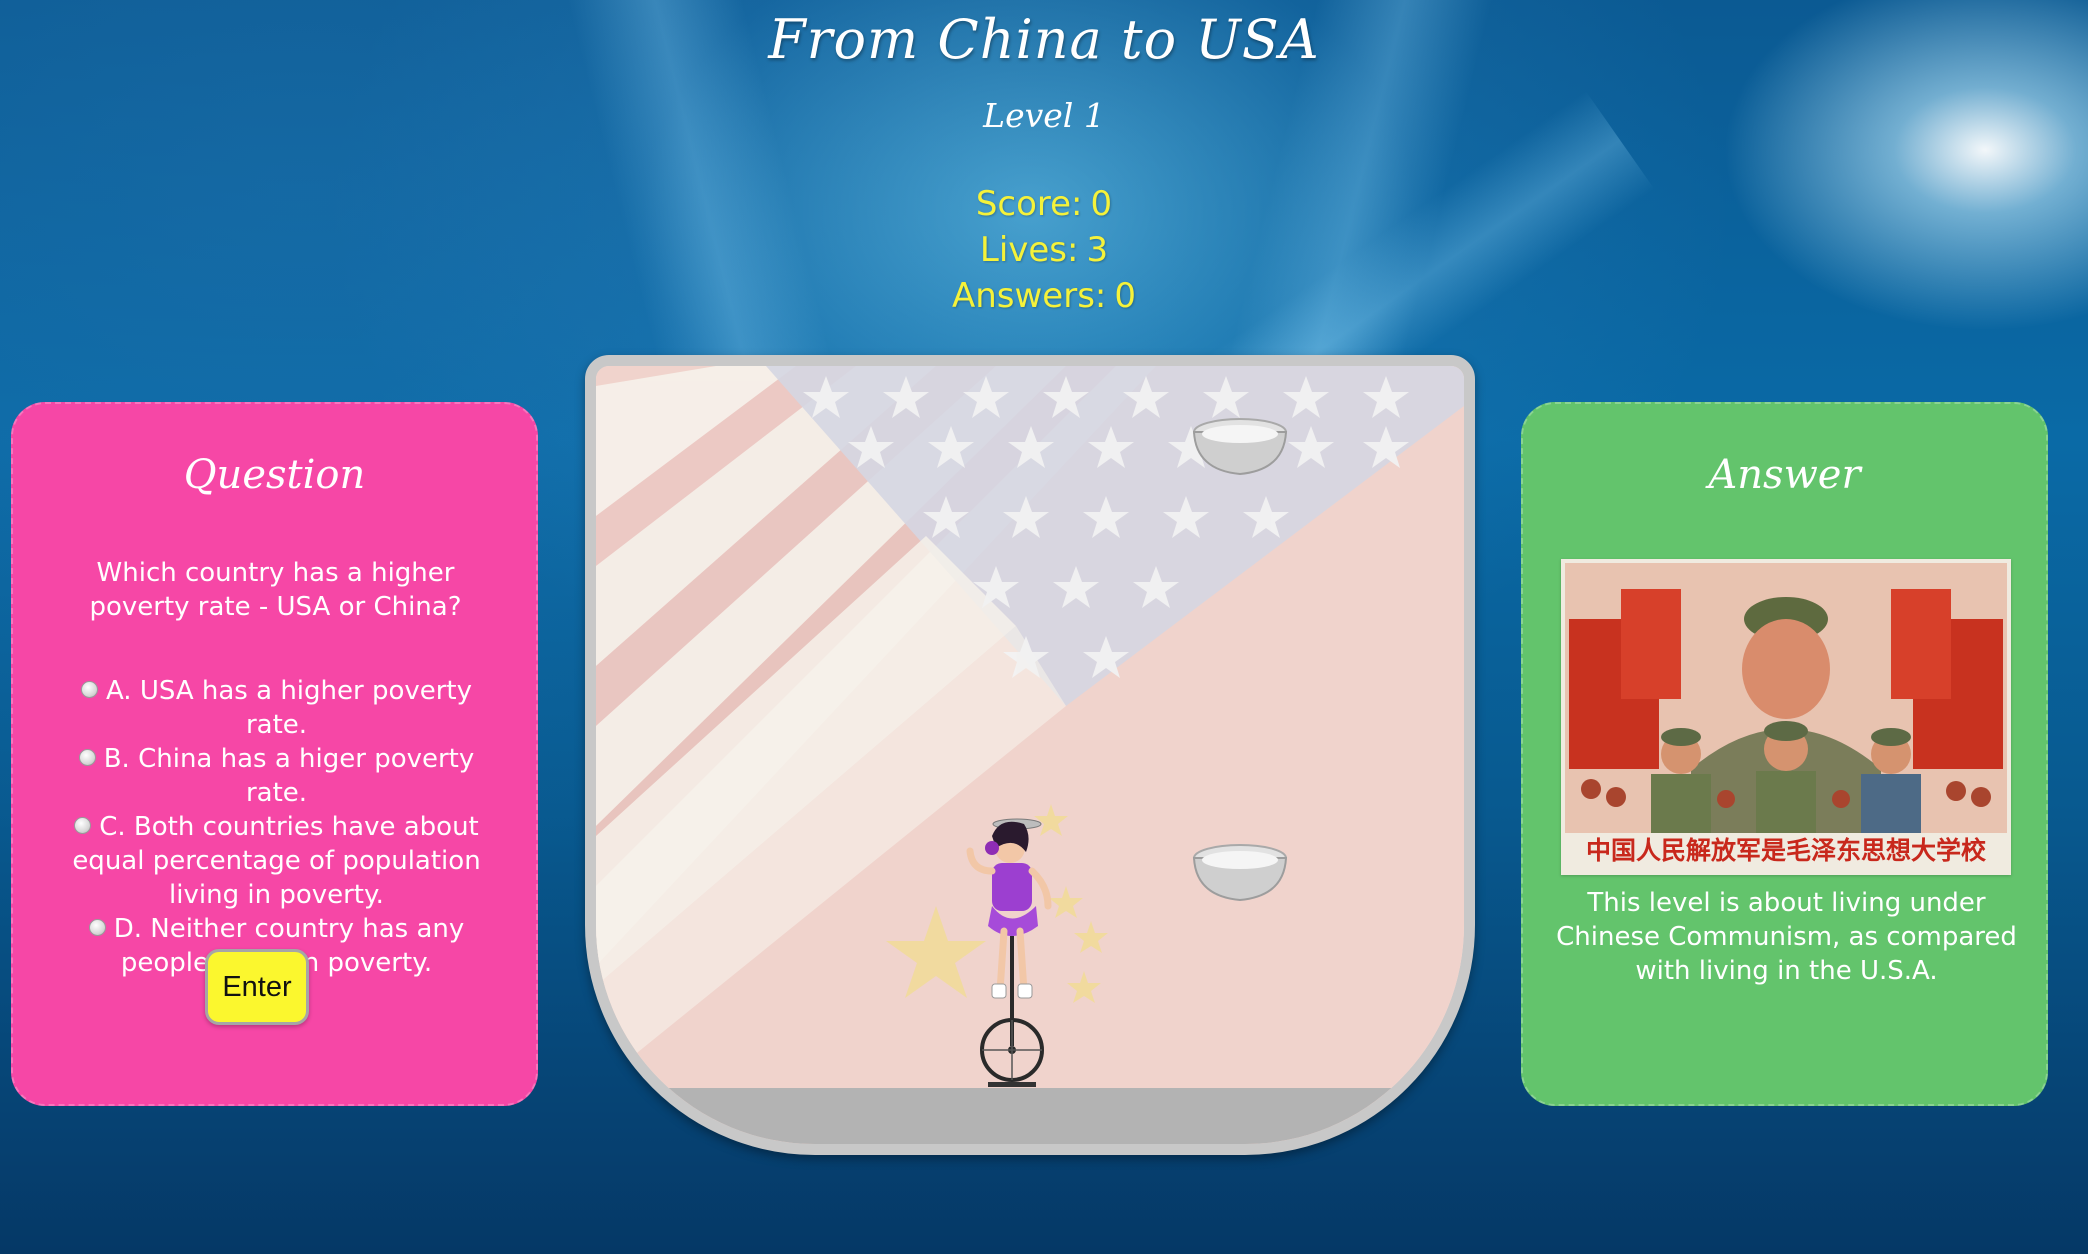 This screenshot has height=1254, width=2088. What do you see at coordinates (1044, 39) in the screenshot?
I see `game-title: From China to USA` at bounding box center [1044, 39].